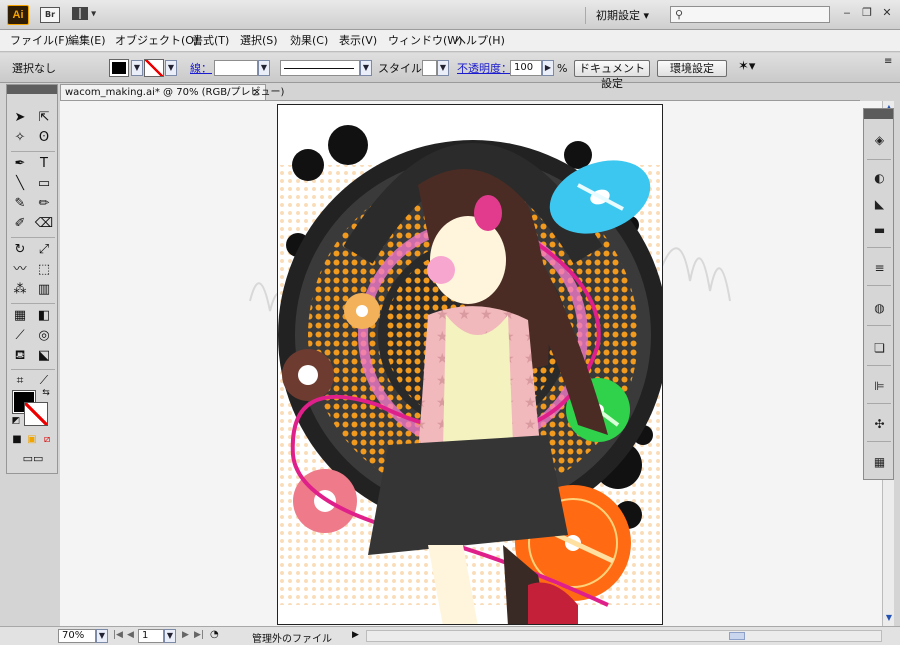 This screenshot has height=645, width=900. I want to click on gradient-mode-icon: ▣, so click(32, 440).